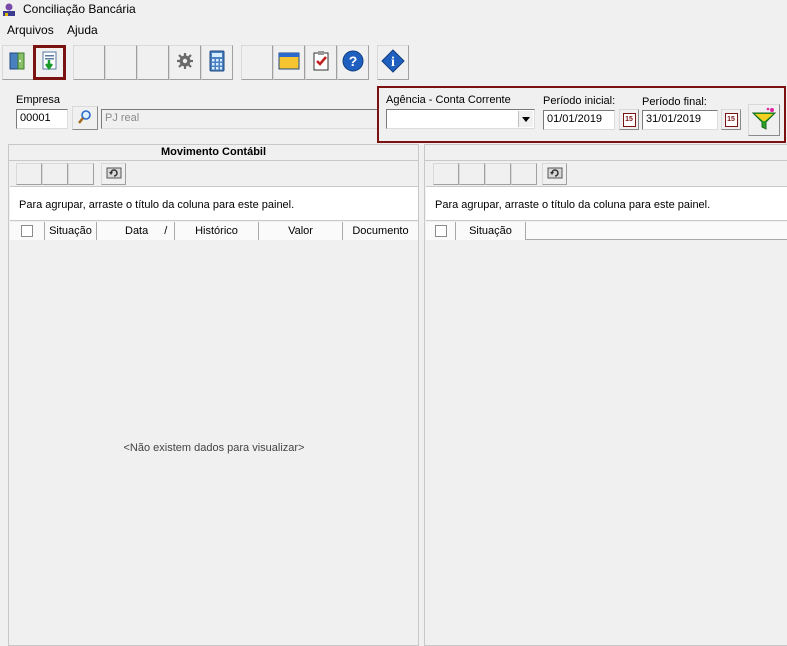  I want to click on periodo-inicial-label: Período inicial:, so click(579, 101).